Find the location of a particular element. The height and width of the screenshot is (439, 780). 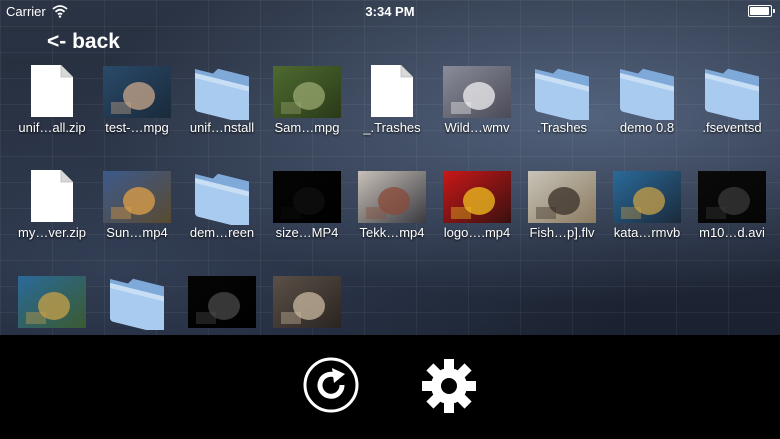

file-name: m10…d.avi is located at coordinates (732, 232).